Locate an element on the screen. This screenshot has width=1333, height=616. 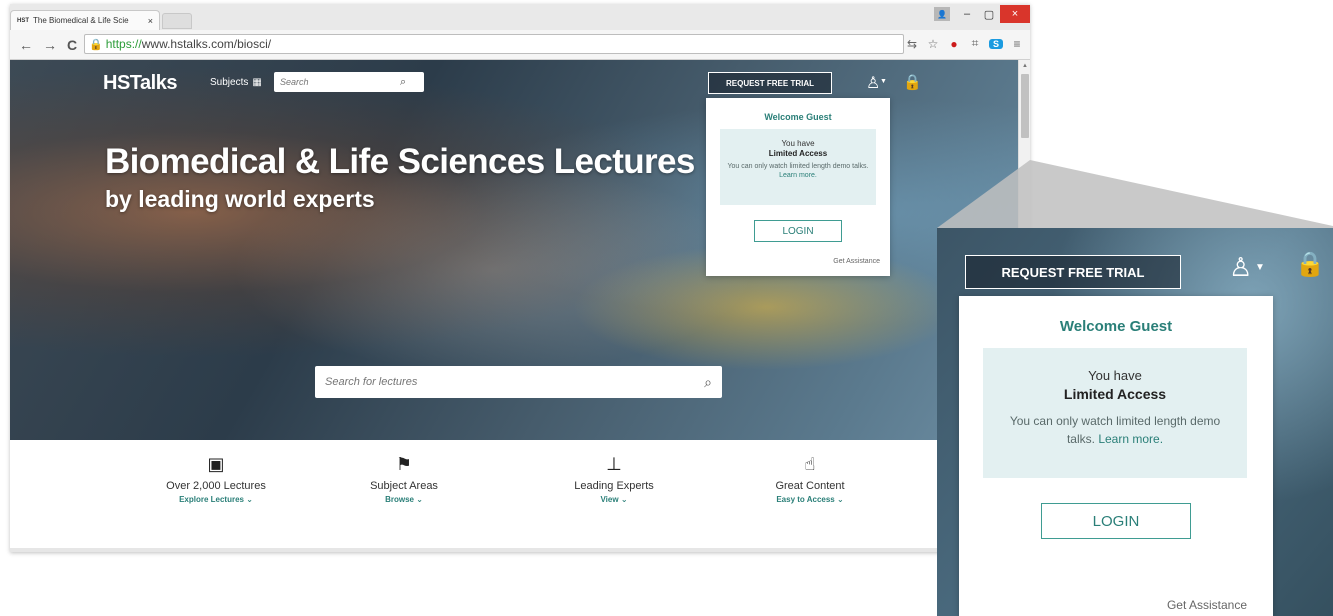
request-free-trial-button-zoomed: REQUEST FREE TRIAL is located at coordinates (1073, 272).